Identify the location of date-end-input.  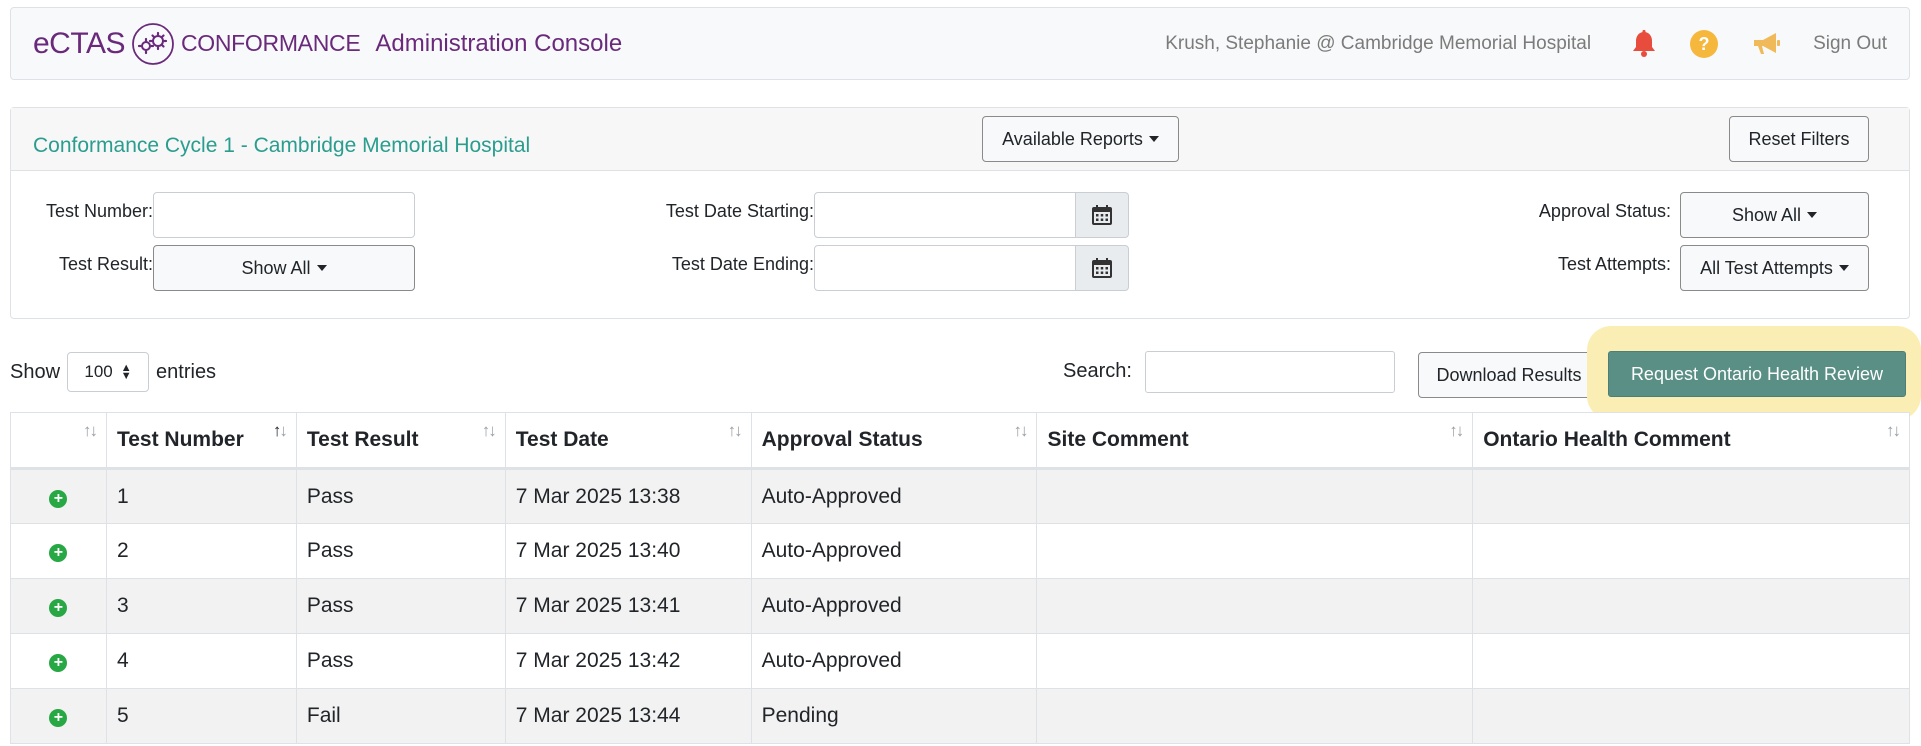
(945, 268).